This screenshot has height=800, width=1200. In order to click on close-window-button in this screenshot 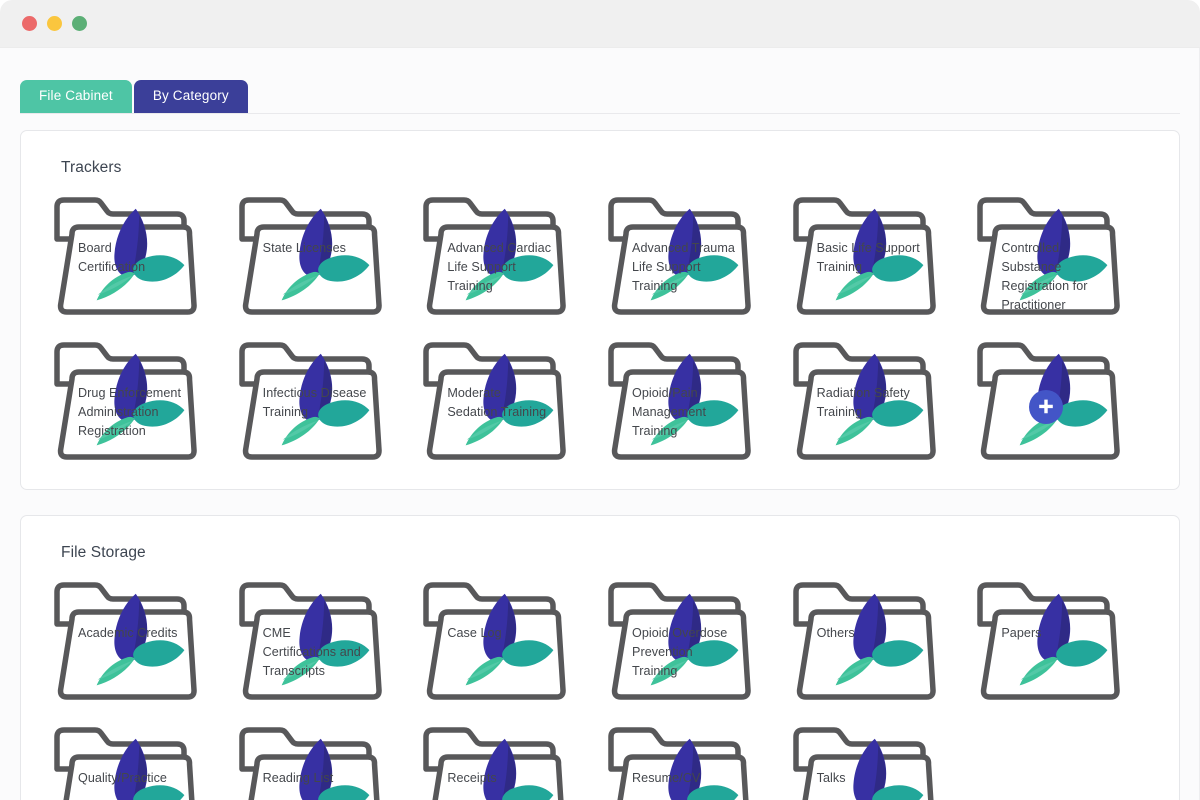, I will do `click(29, 23)`.